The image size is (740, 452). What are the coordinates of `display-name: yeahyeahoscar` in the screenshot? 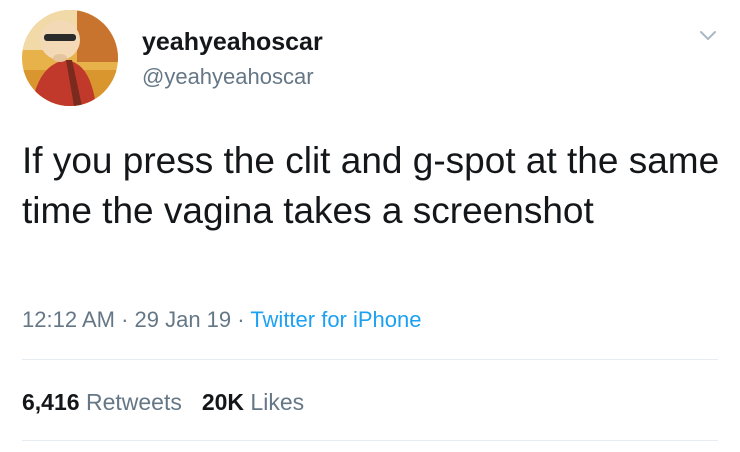 It's located at (232, 42).